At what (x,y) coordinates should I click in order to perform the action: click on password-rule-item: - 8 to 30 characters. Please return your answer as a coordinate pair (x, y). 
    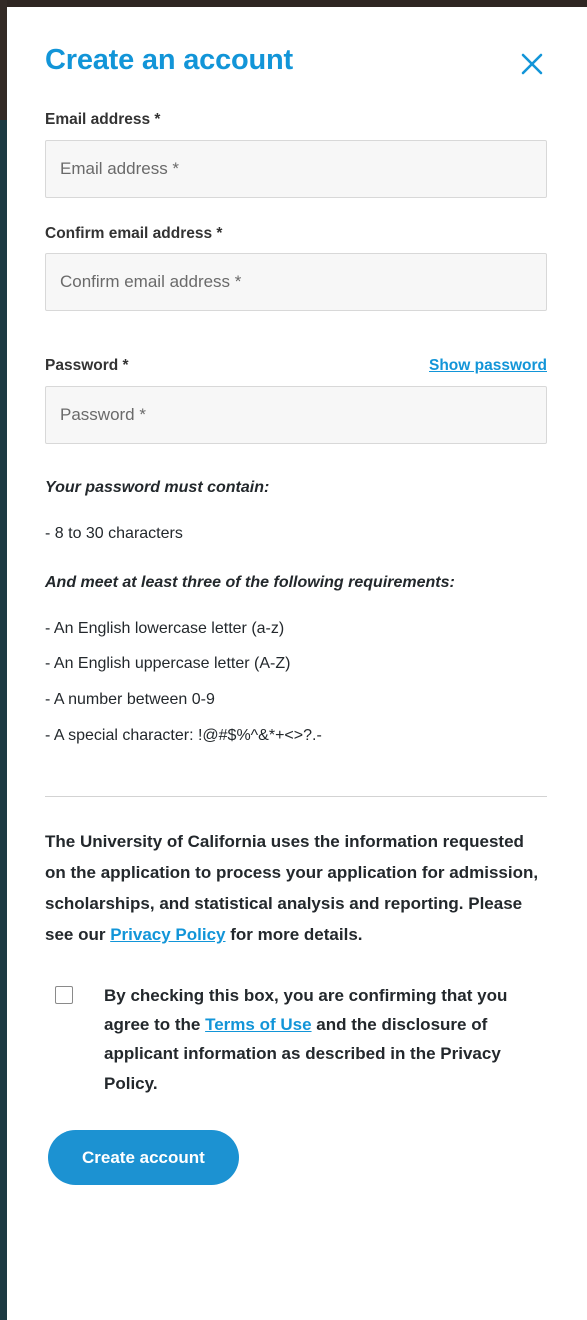
    Looking at the image, I should click on (114, 533).